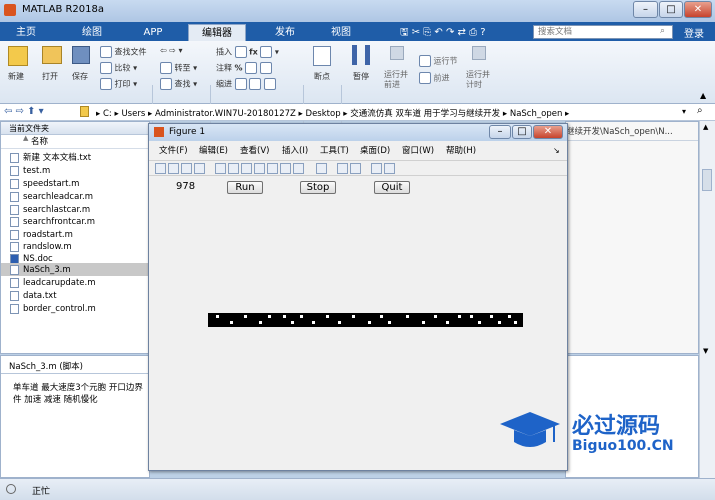 The height and width of the screenshot is (500, 715). What do you see at coordinates (199, 168) in the screenshot?
I see `print-figure-icon` at bounding box center [199, 168].